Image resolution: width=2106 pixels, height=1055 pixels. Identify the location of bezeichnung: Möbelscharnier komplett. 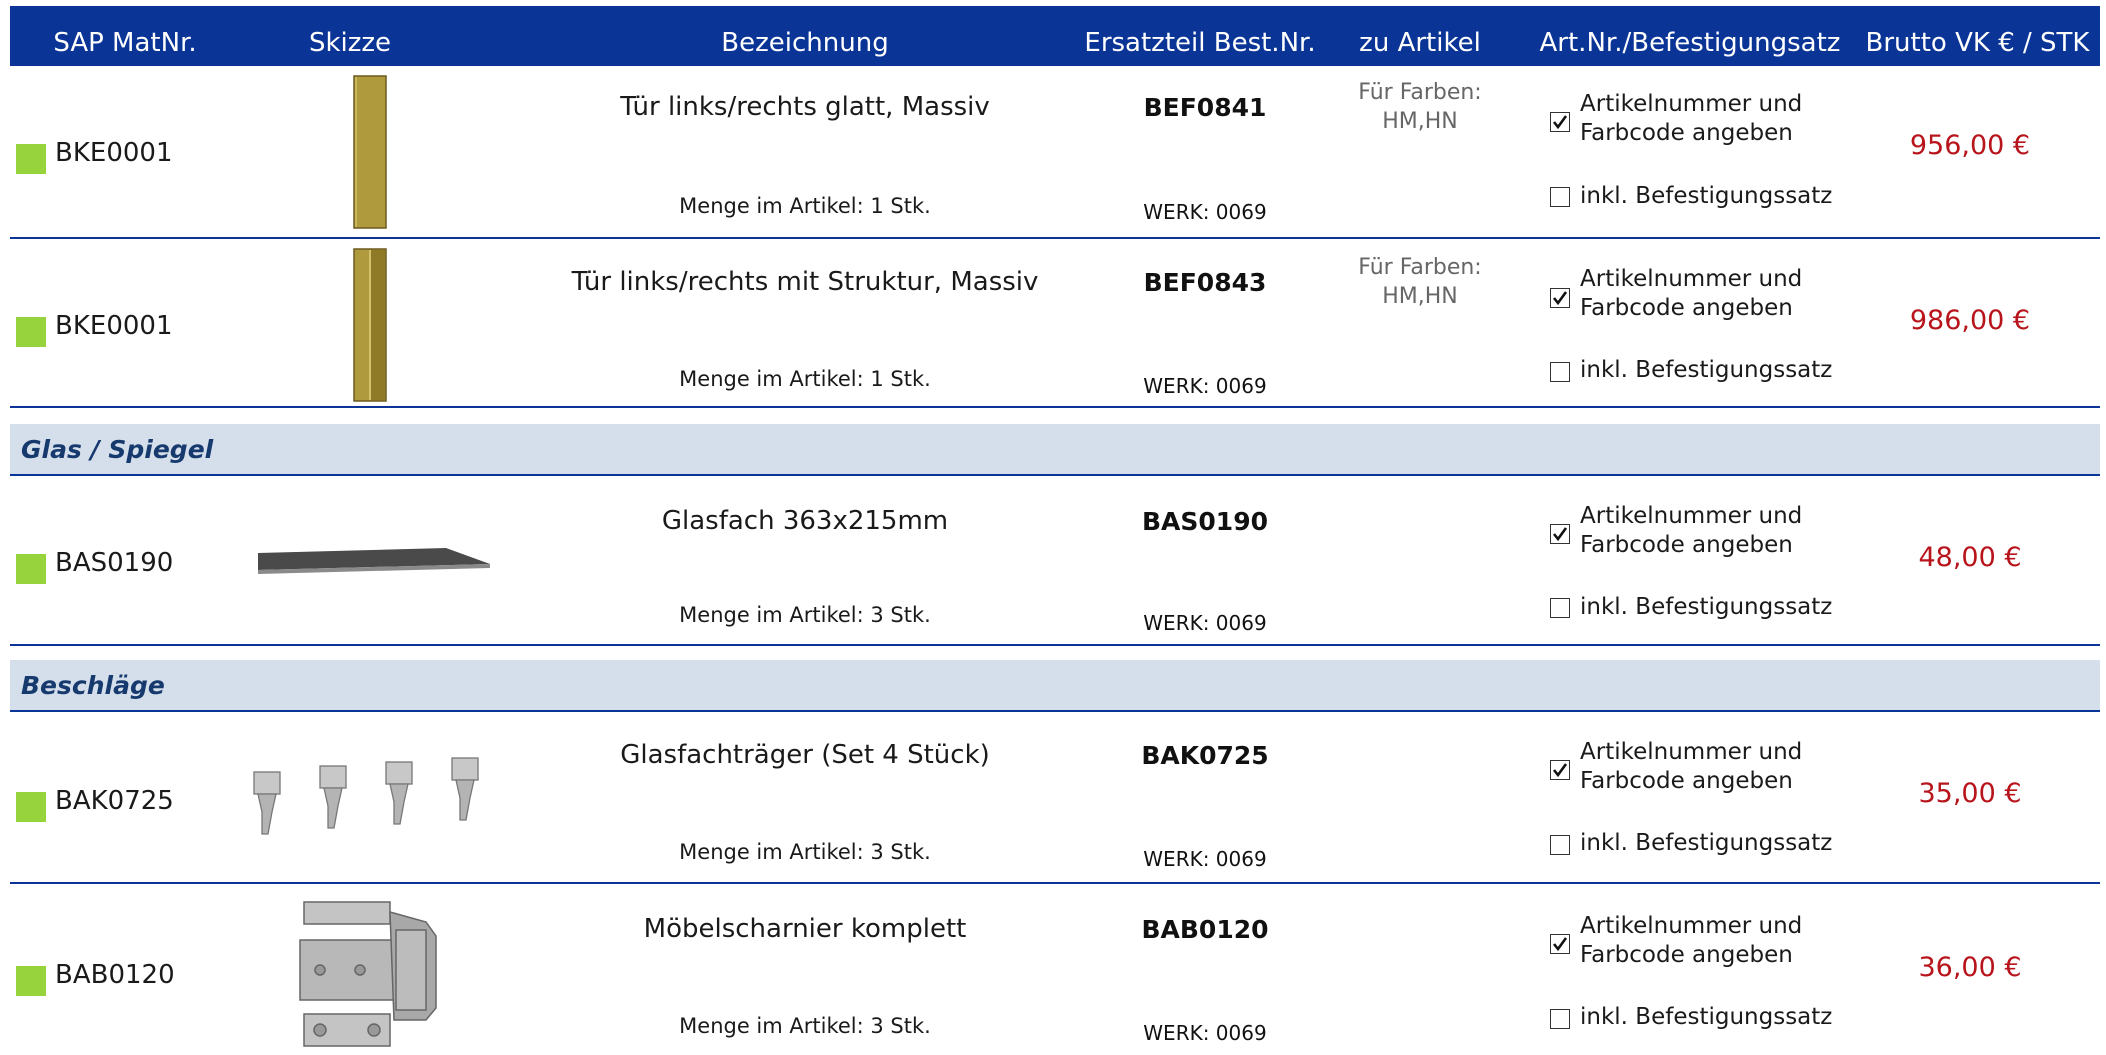
(805, 929).